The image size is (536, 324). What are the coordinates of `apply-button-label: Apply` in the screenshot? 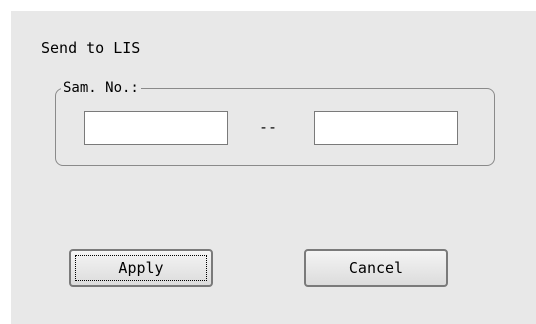 It's located at (141, 268).